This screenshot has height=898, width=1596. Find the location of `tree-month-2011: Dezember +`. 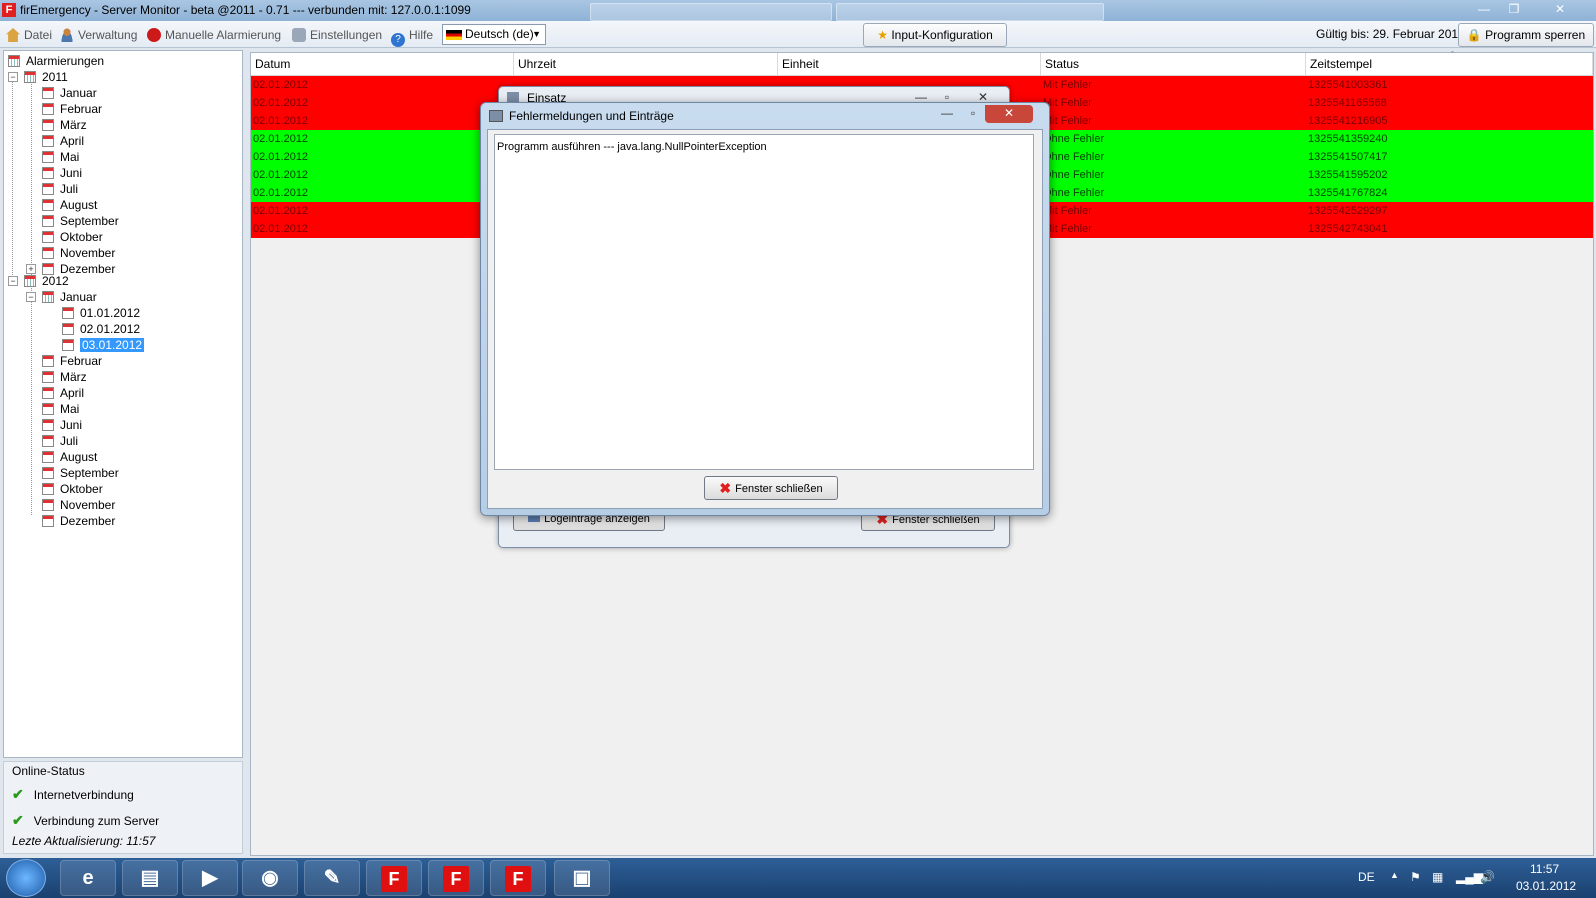

tree-month-2011: Dezember + is located at coordinates (71, 269).